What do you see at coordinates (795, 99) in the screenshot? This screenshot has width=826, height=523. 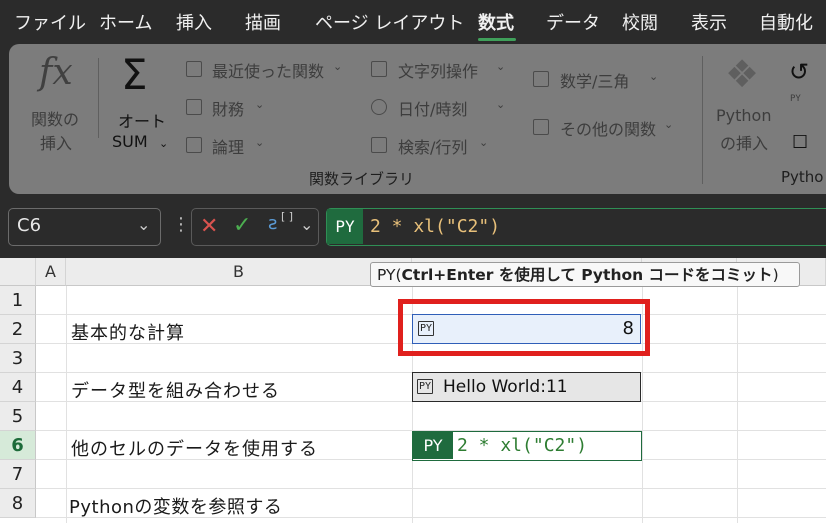 I see `py-small-icon: PY` at bounding box center [795, 99].